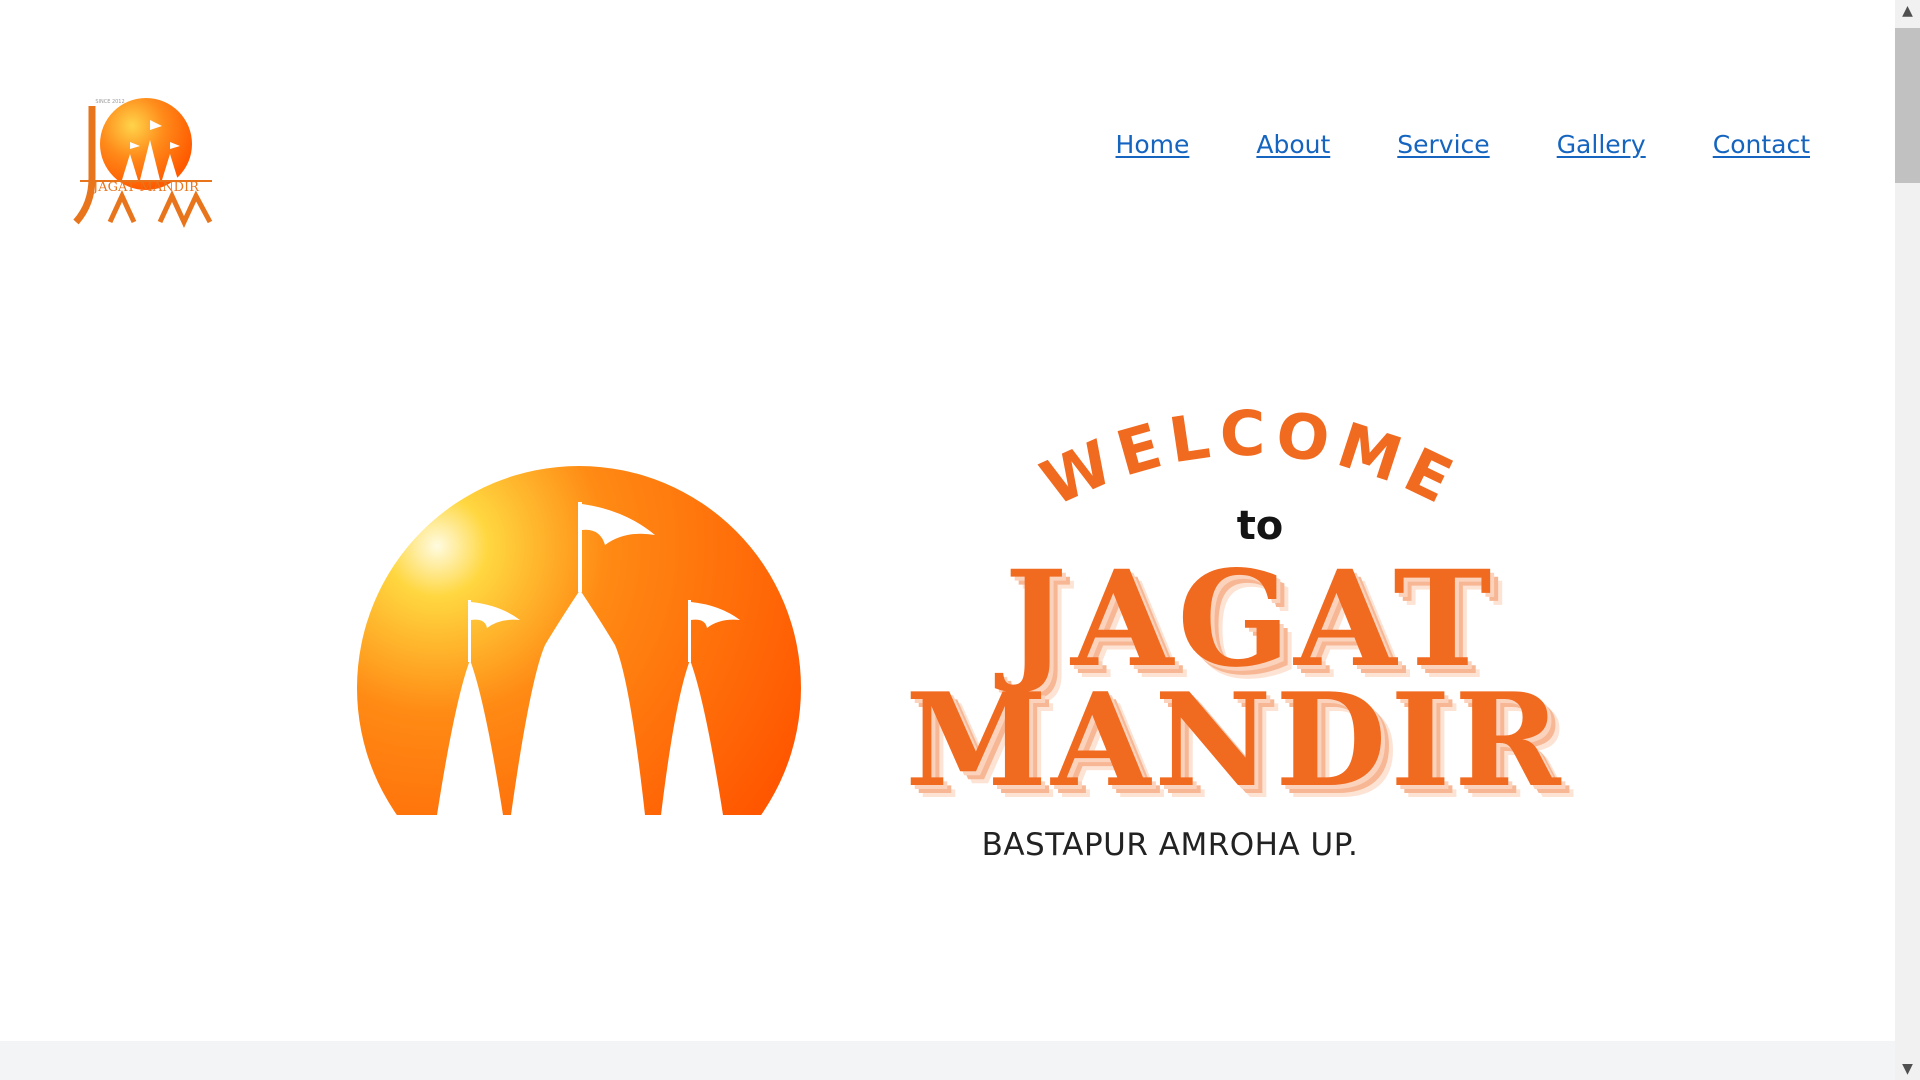 This screenshot has width=1920, height=1080. Describe the element at coordinates (1907, 540) in the screenshot. I see `vertical-scrollbar: ▲ ▼` at that location.